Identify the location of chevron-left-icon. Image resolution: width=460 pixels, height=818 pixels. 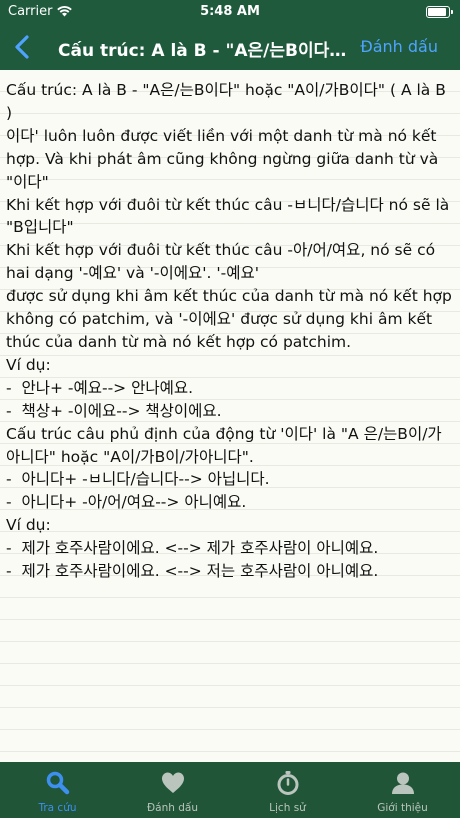
(22, 47).